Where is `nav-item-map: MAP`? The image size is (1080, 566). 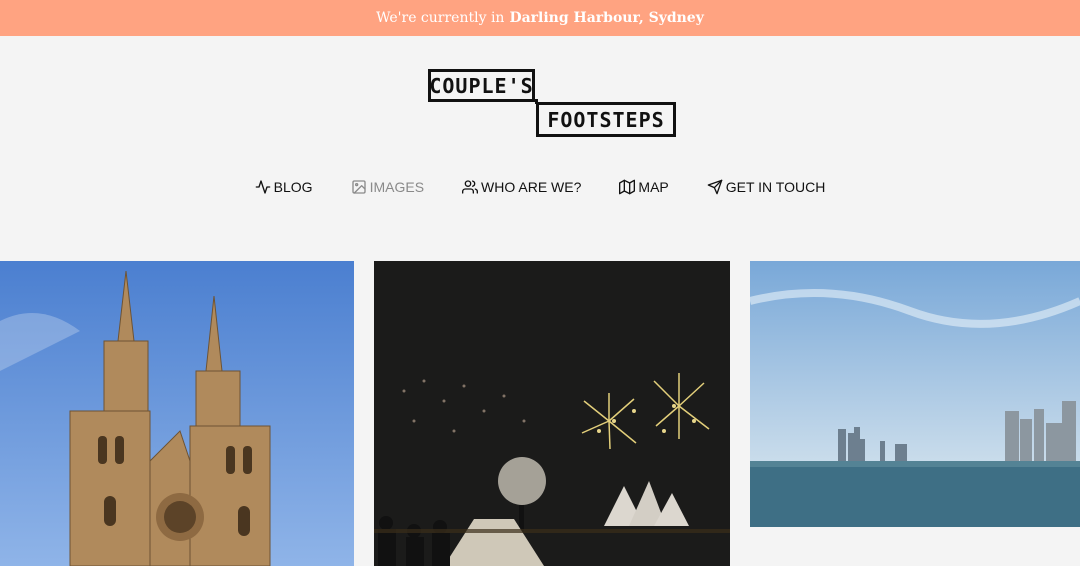 nav-item-map: MAP is located at coordinates (644, 187).